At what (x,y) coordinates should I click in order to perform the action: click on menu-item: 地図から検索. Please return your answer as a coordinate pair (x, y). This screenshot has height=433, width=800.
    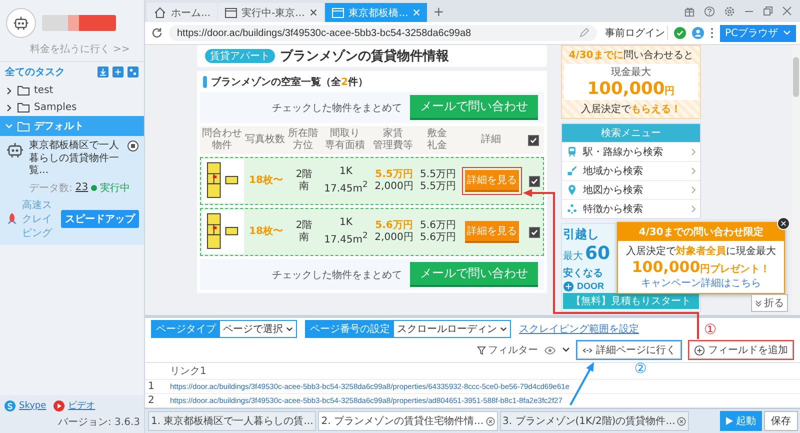
    Looking at the image, I should click on (631, 189).